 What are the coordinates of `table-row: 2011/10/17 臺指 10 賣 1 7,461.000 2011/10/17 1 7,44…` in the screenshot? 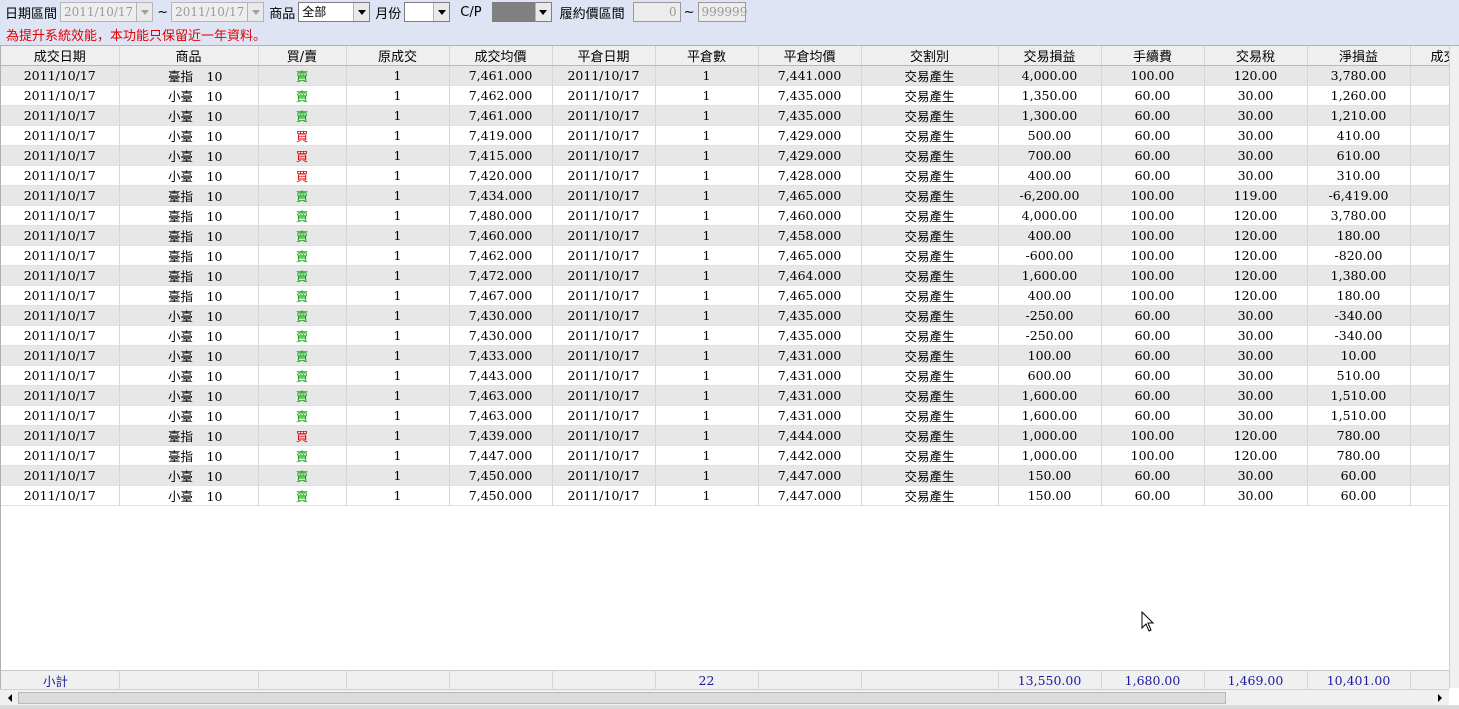 It's located at (725, 75).